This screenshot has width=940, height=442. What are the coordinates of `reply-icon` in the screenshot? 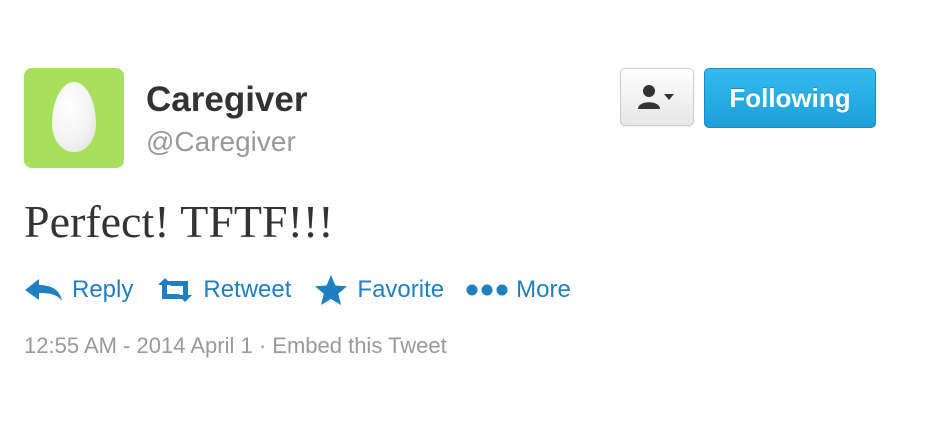 It's located at (44, 290).